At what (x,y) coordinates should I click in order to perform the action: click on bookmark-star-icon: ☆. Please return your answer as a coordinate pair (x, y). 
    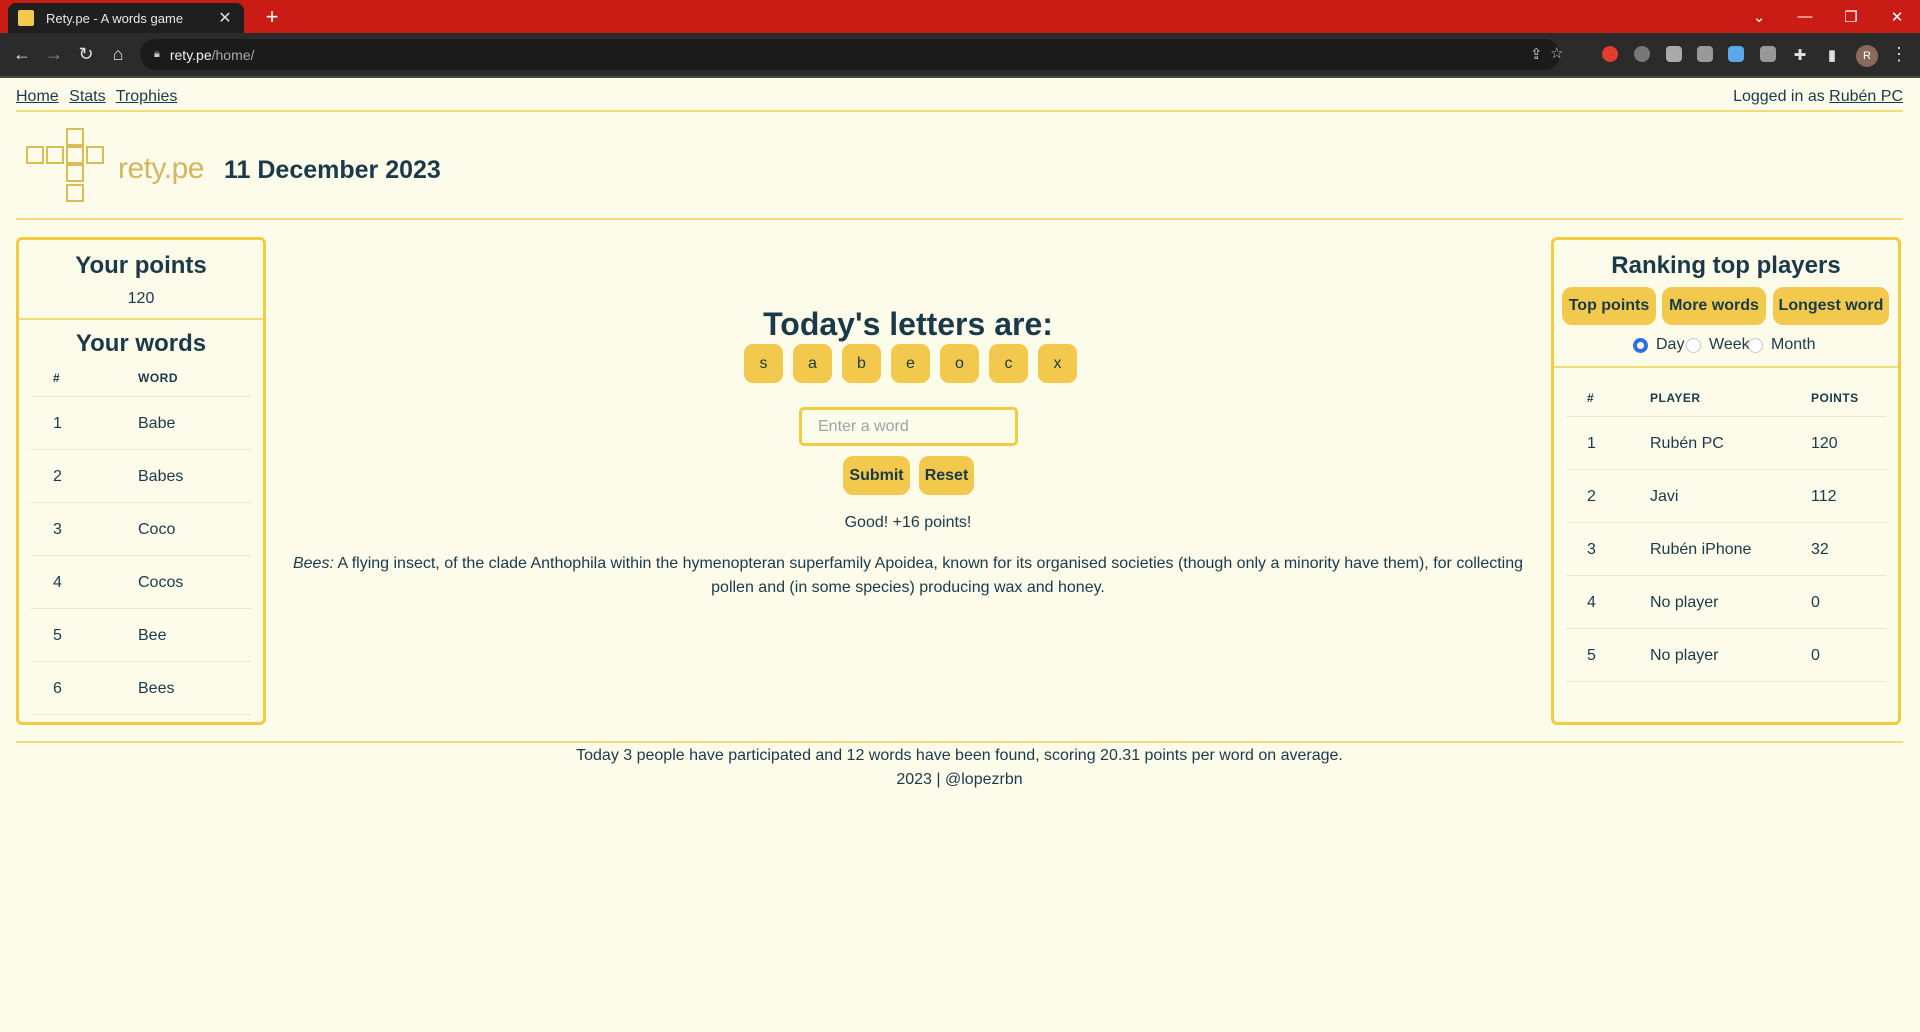
    Looking at the image, I should click on (1556, 53).